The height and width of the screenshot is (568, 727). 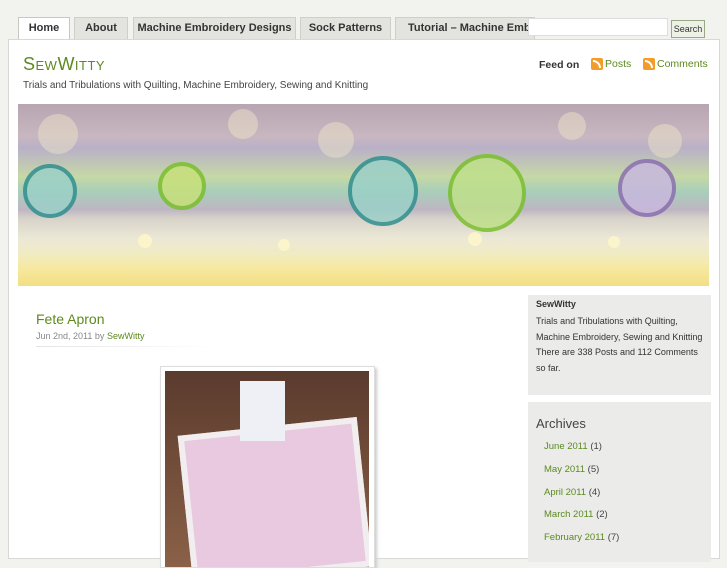 I want to click on tab-tutorial-machine-embroidery: Tutorial – Machine Embroidery, so click(x=465, y=28).